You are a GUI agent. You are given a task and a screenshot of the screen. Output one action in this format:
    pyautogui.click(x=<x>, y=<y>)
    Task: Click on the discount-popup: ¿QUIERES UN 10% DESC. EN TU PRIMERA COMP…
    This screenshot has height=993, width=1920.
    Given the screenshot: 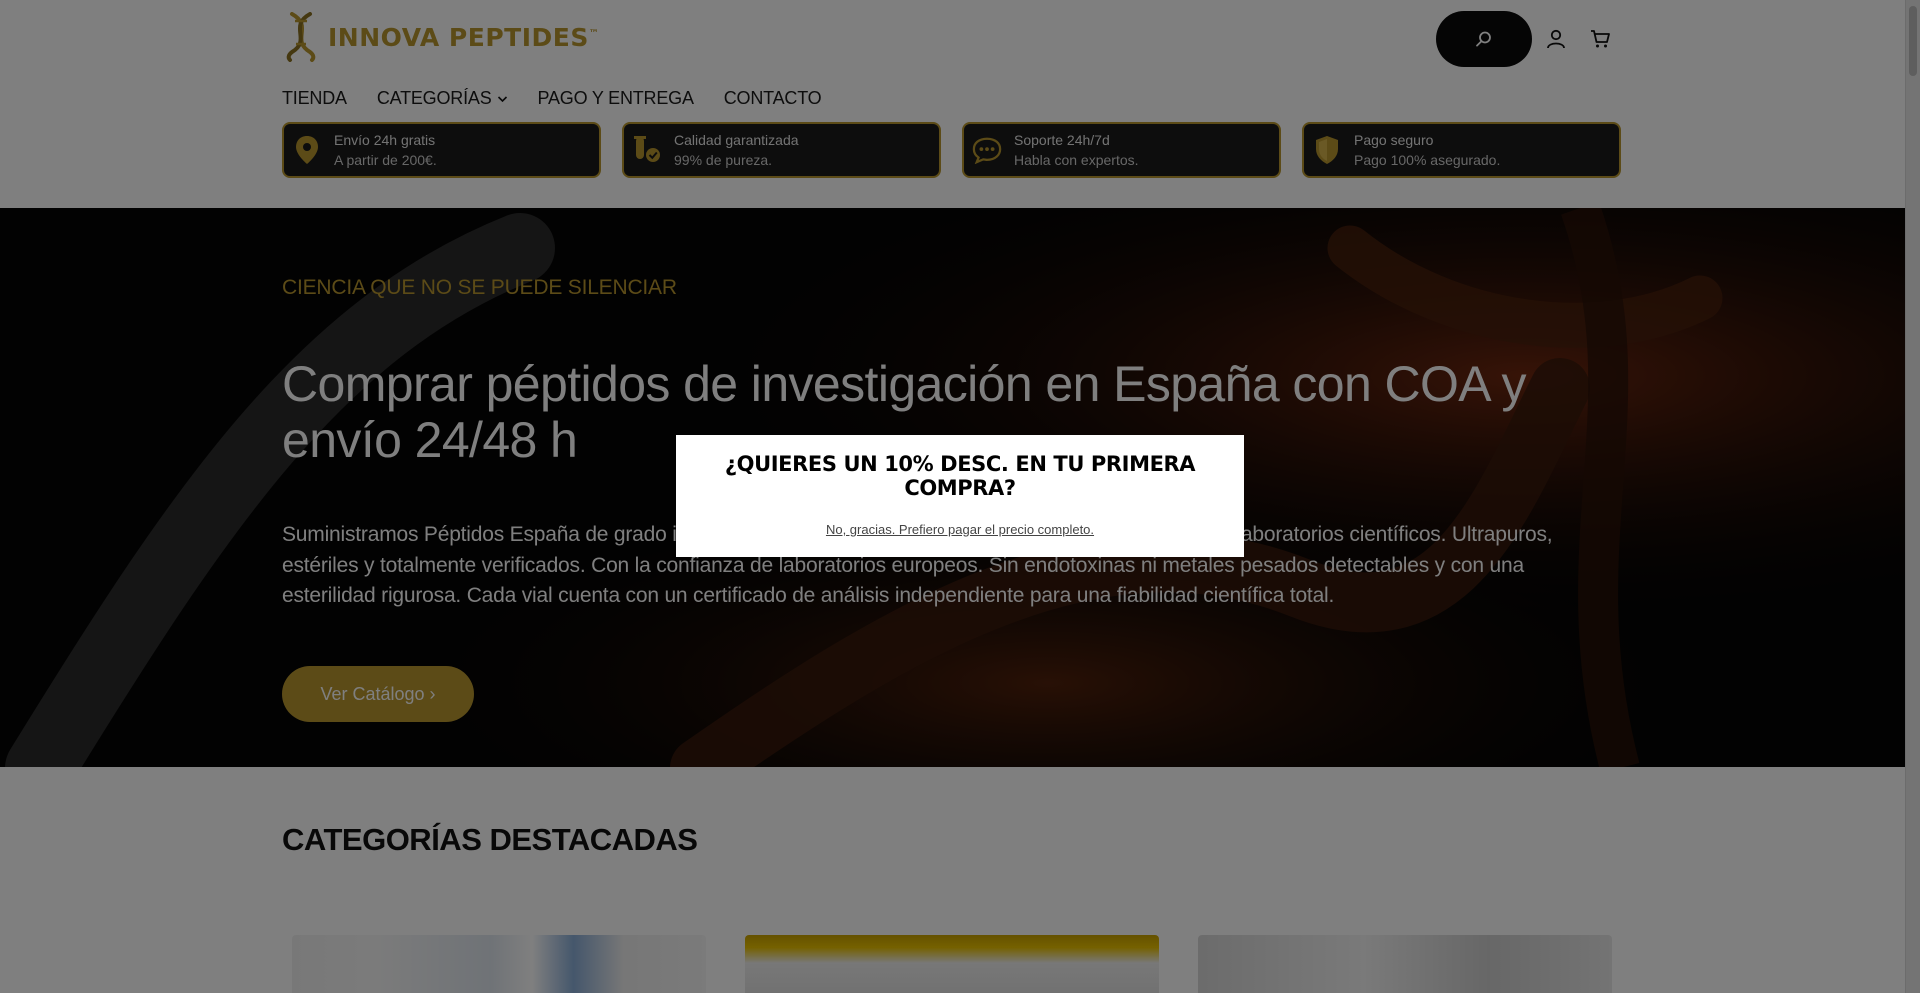 What is the action you would take?
    pyautogui.click(x=960, y=496)
    